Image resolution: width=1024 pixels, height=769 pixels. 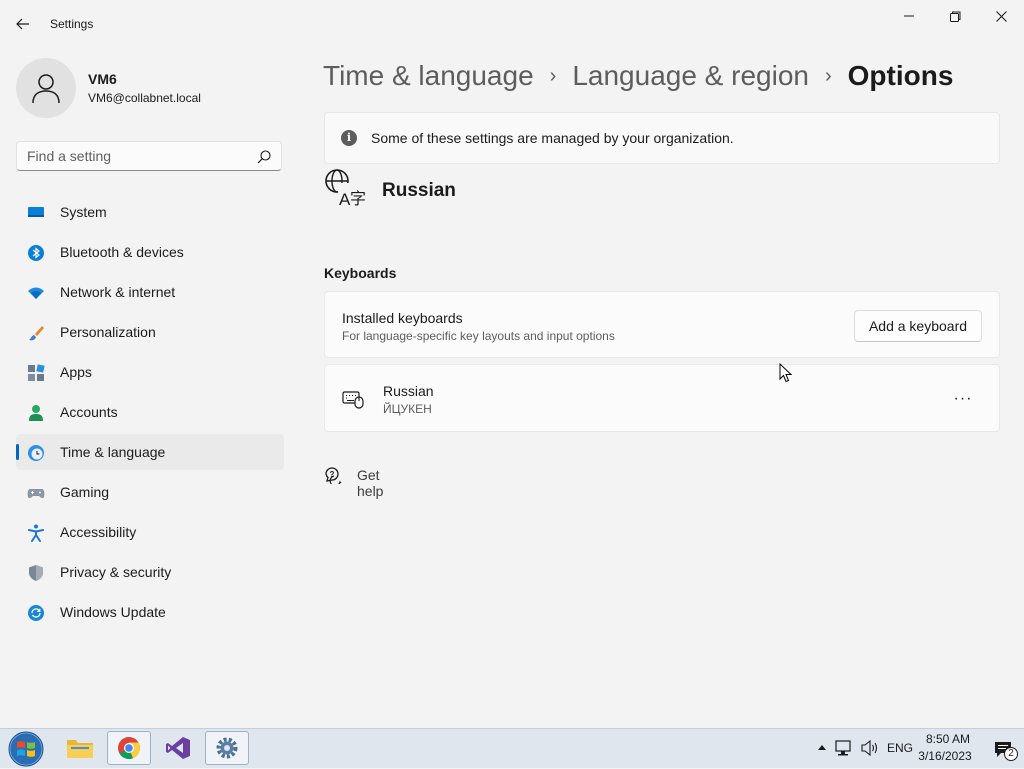 I want to click on visual-studio-icon, so click(x=178, y=748).